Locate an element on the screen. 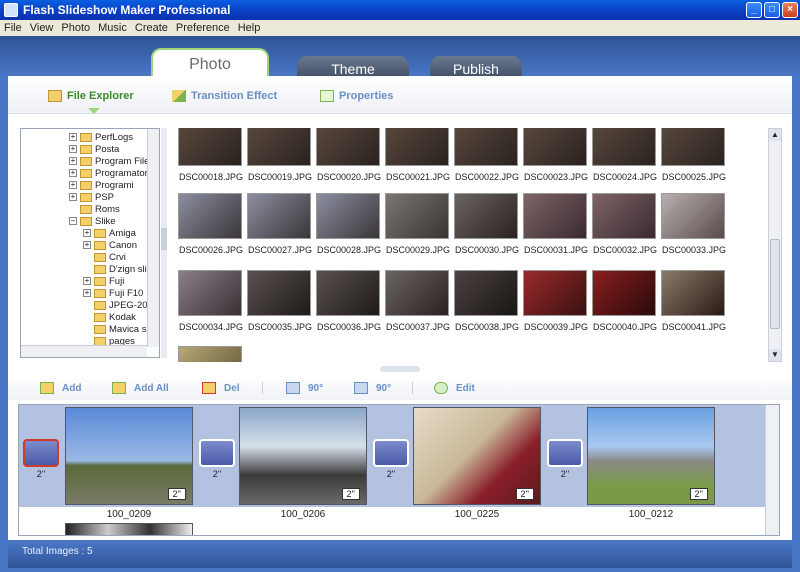  tree-item: + Fuji is located at coordinates (103, 281).